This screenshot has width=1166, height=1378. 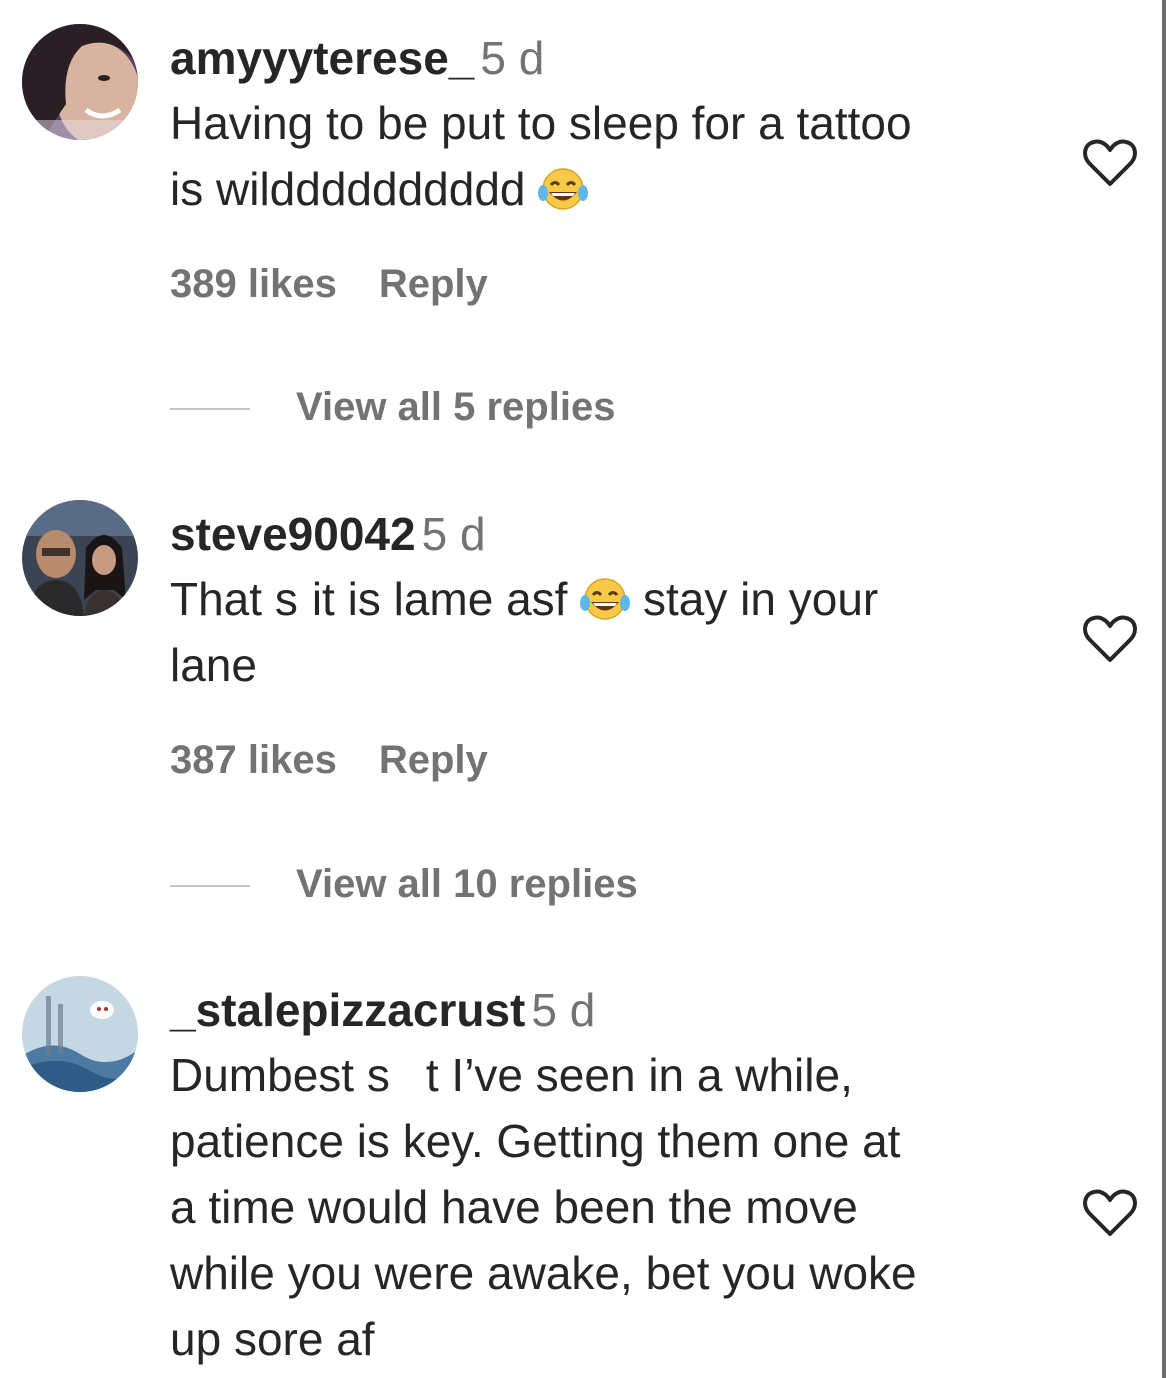 I want to click on comment-text-line: patience is key. Getting them one at, so click(x=535, y=1141).